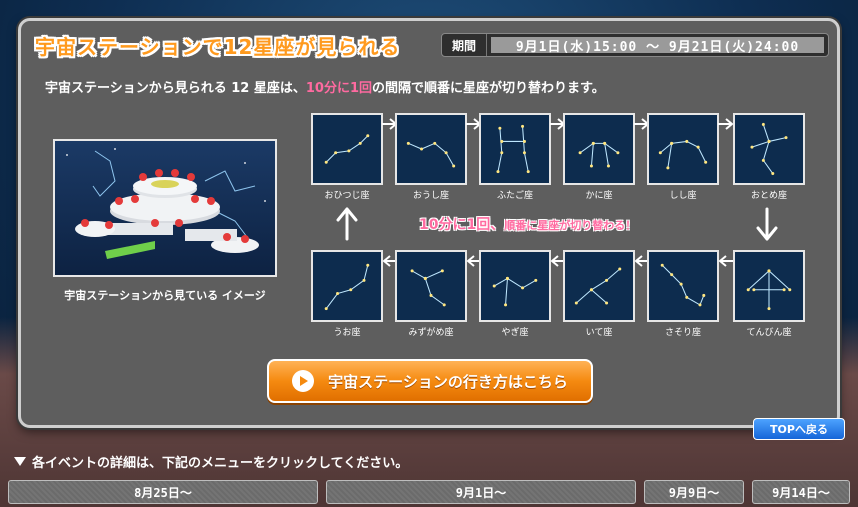 This screenshot has width=858, height=507. What do you see at coordinates (682, 333) in the screenshot?
I see `constellation-label: さそり座` at bounding box center [682, 333].